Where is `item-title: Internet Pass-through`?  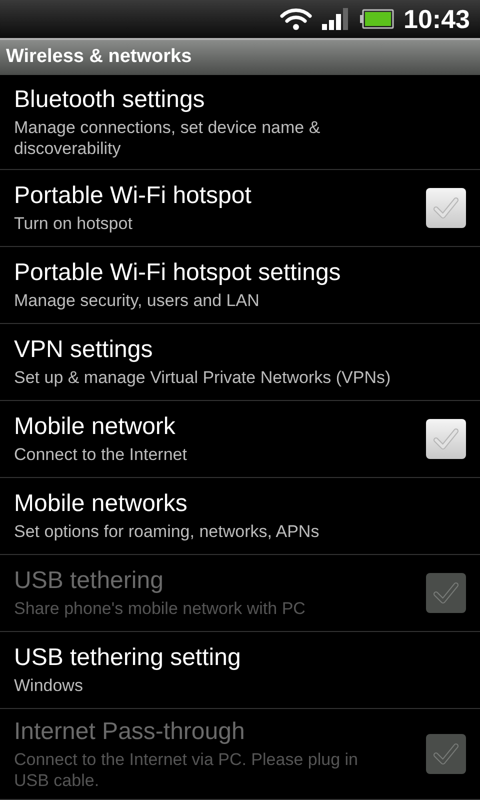 item-title: Internet Pass-through is located at coordinates (130, 732).